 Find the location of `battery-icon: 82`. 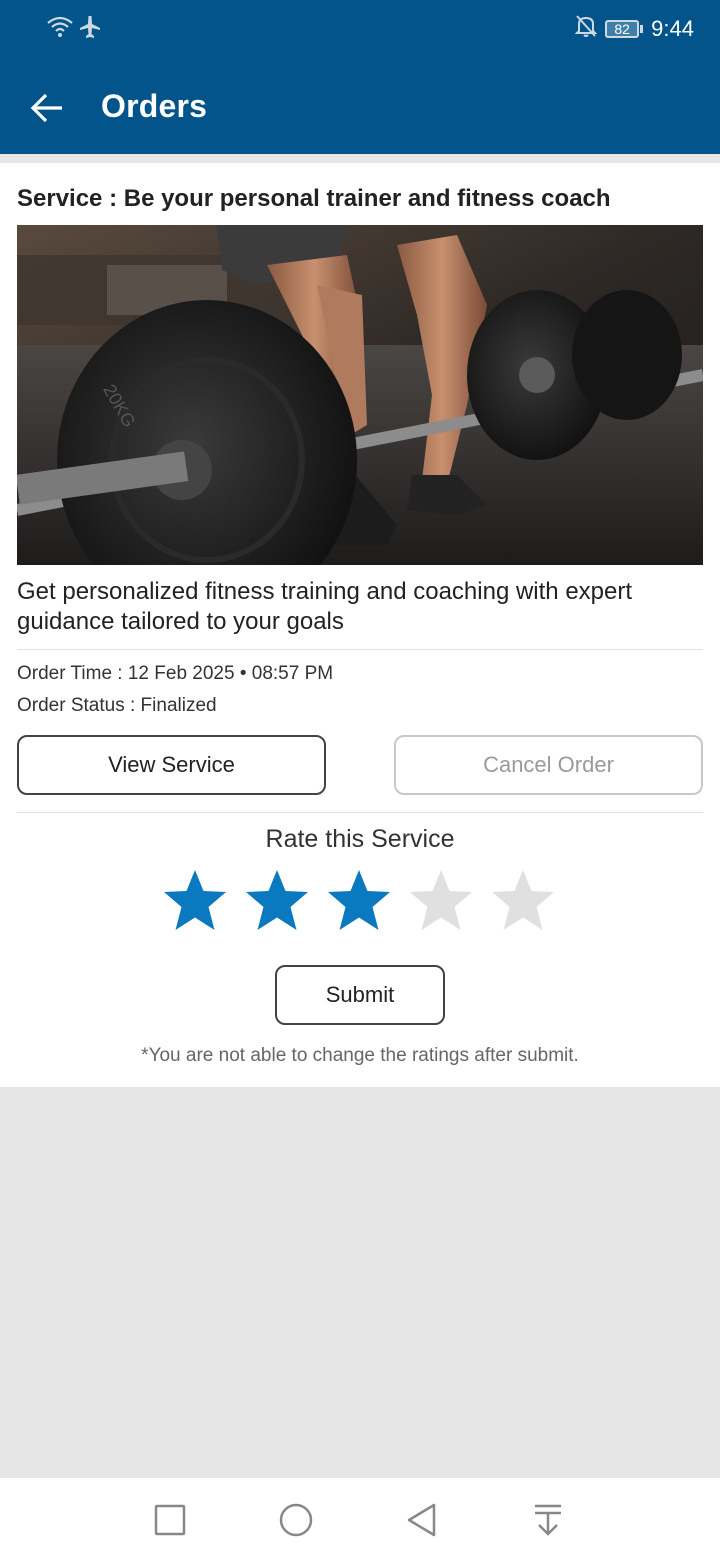

battery-icon: 82 is located at coordinates (624, 29).